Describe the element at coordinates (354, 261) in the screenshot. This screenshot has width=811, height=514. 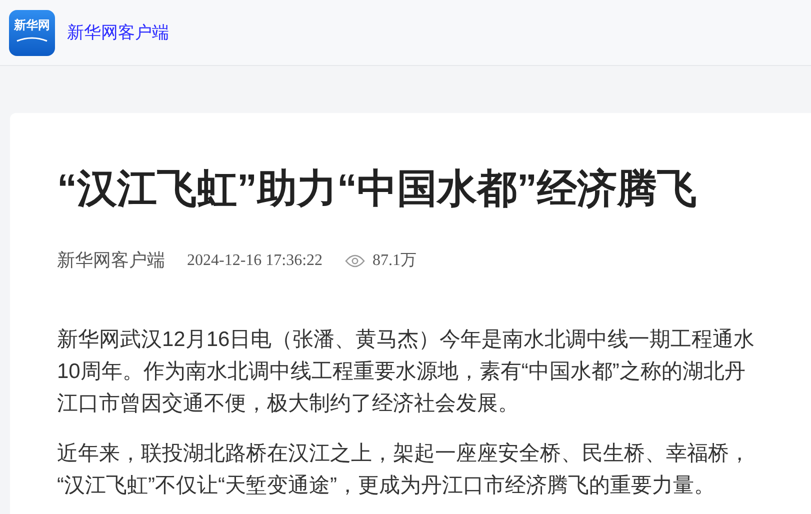
I see `eye-icon` at that location.